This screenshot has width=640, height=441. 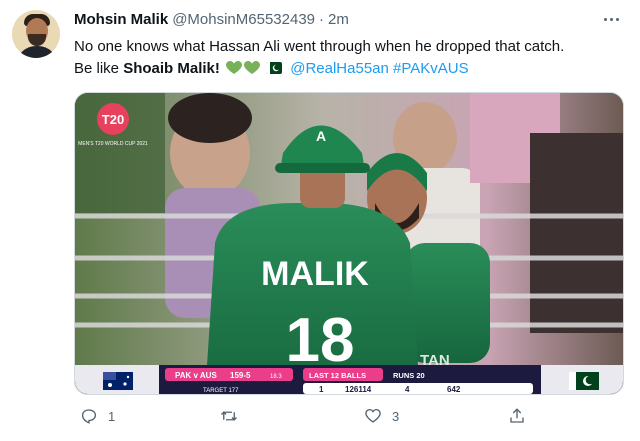 I want to click on retweet-icon, so click(x=229, y=416).